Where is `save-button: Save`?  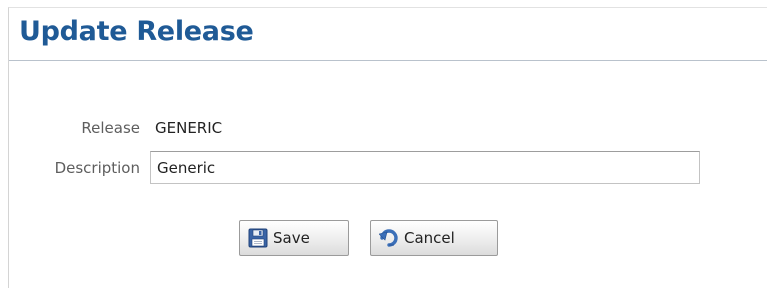 save-button: Save is located at coordinates (294, 238).